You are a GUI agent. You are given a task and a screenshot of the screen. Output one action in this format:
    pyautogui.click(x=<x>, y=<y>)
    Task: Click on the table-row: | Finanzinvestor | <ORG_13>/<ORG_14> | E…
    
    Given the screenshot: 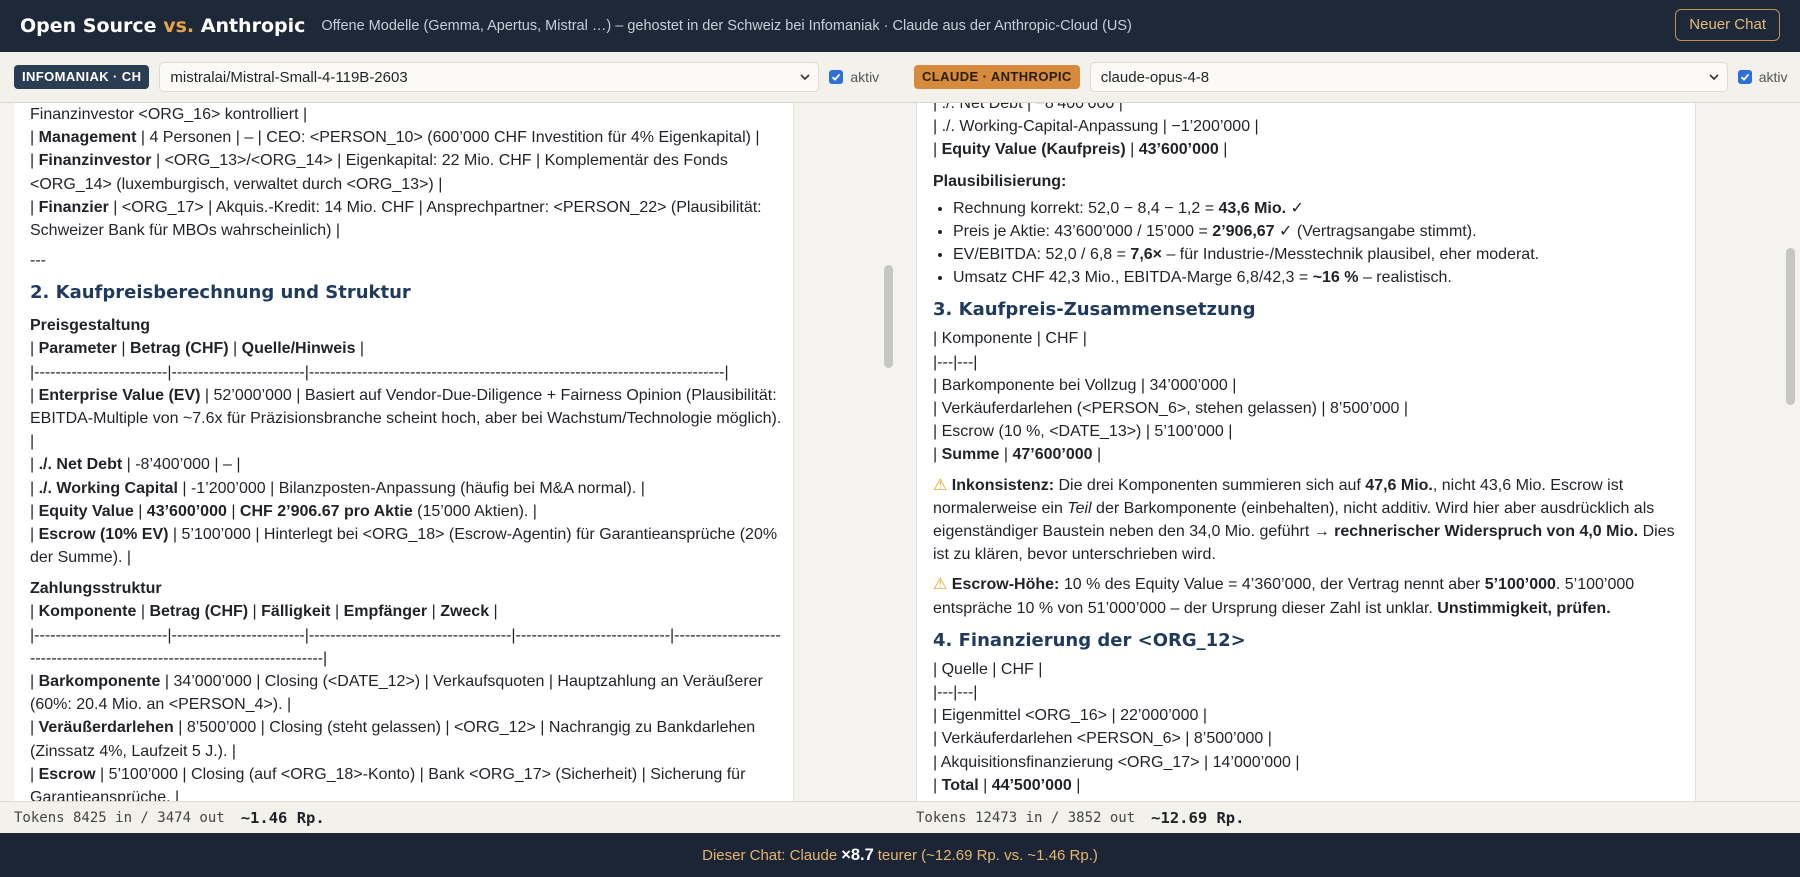 What is the action you would take?
    pyautogui.click(x=379, y=172)
    